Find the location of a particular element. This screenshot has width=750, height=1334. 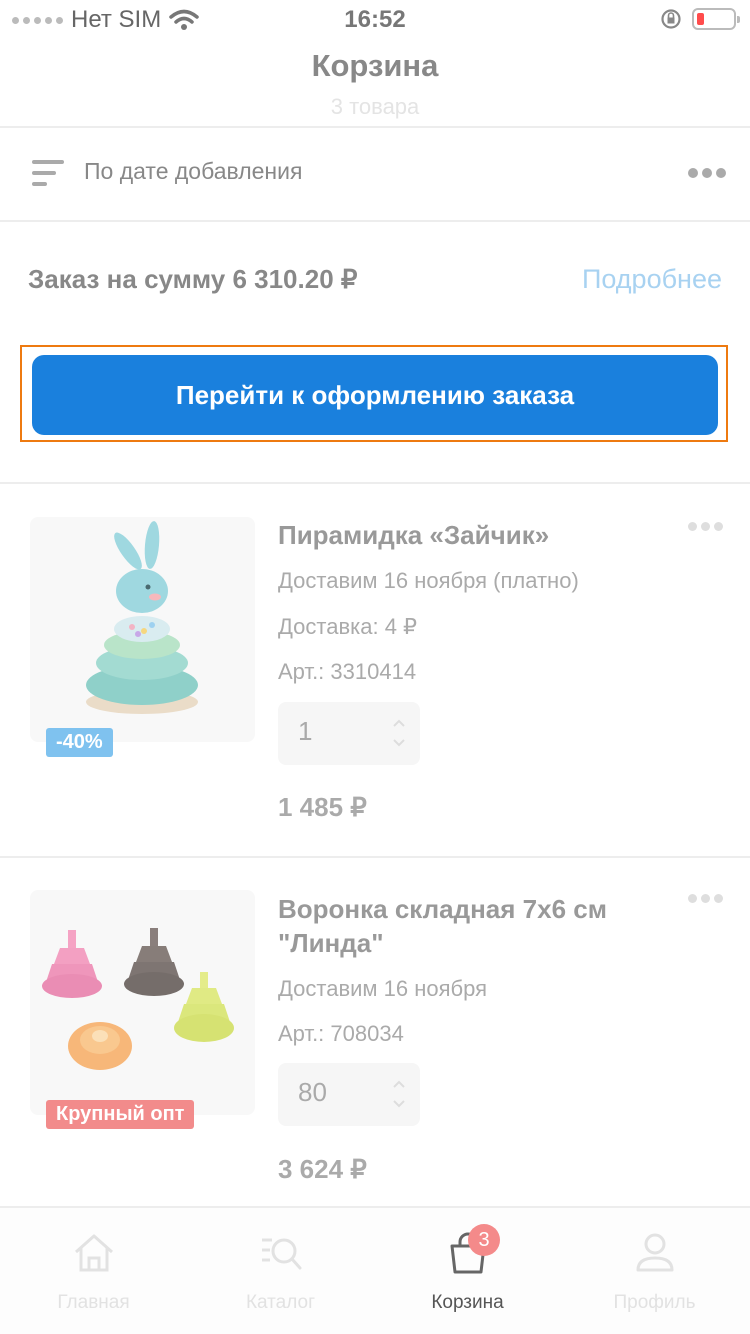

quantity-value: 80 is located at coordinates (312, 1092).